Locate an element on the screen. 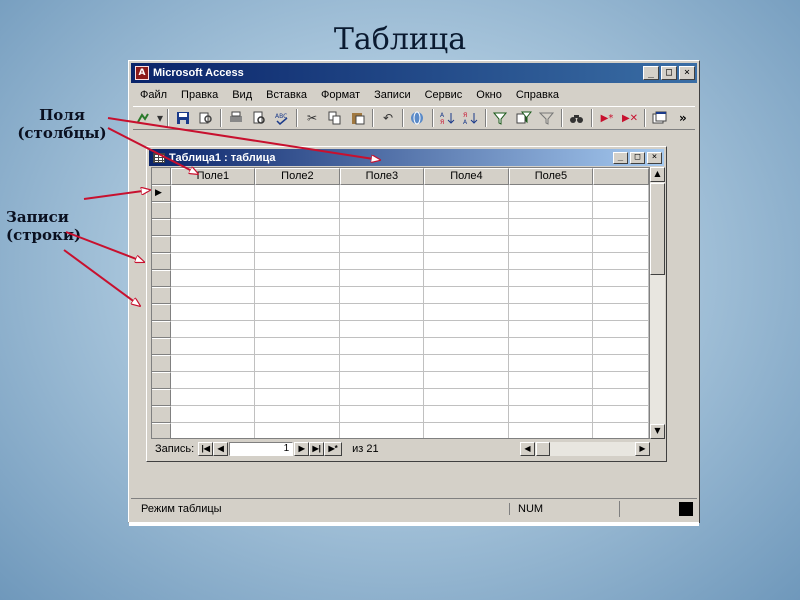  find-icon is located at coordinates (577, 118).